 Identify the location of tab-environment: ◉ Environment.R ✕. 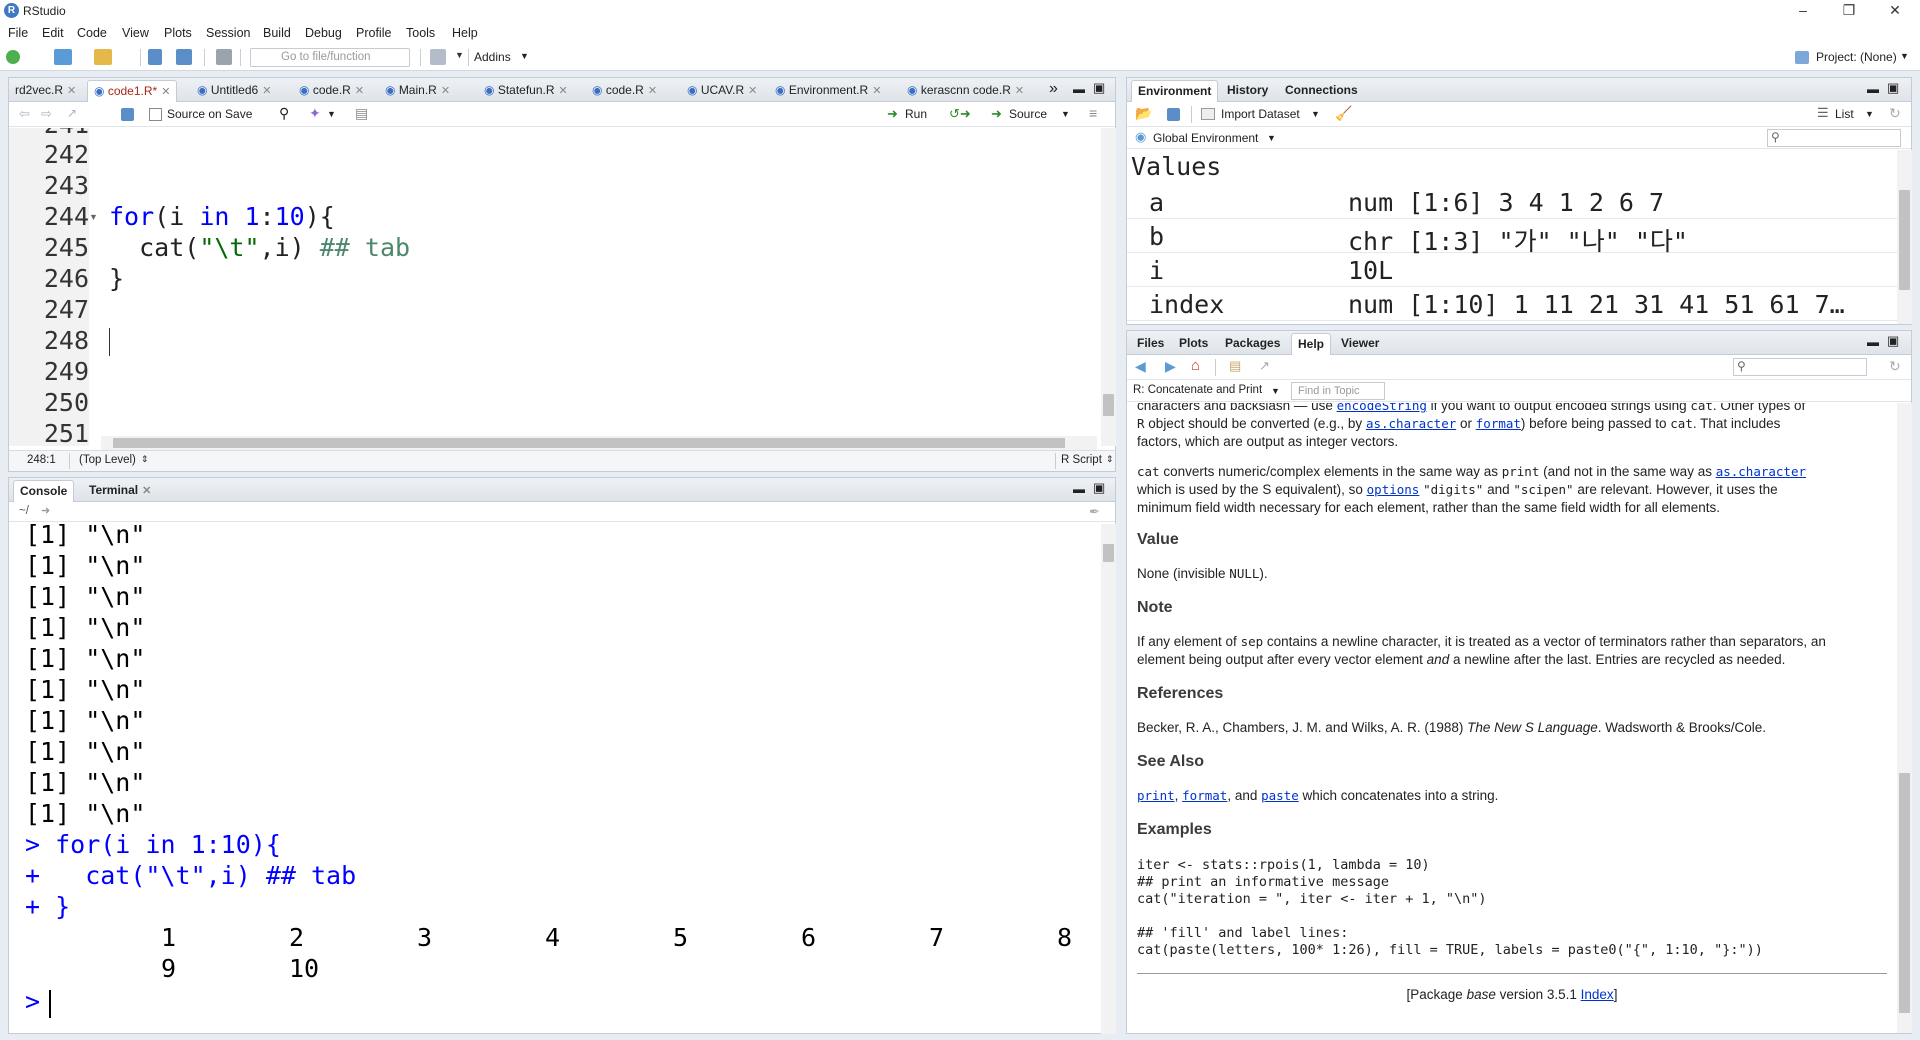
(828, 91).